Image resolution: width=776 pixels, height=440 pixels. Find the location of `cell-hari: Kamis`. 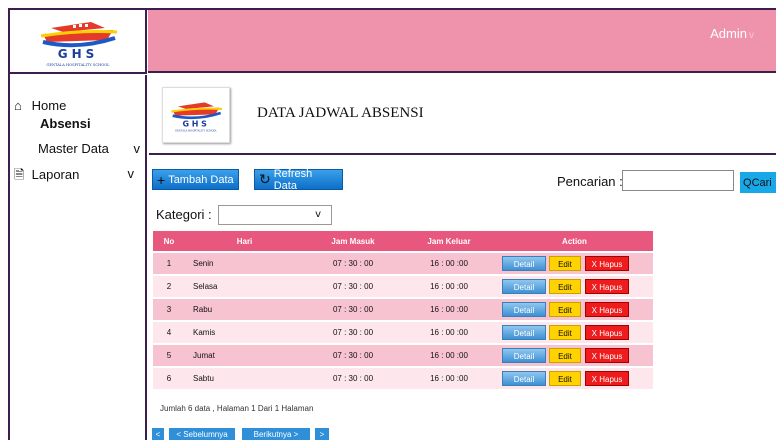

cell-hari: Kamis is located at coordinates (244, 332).